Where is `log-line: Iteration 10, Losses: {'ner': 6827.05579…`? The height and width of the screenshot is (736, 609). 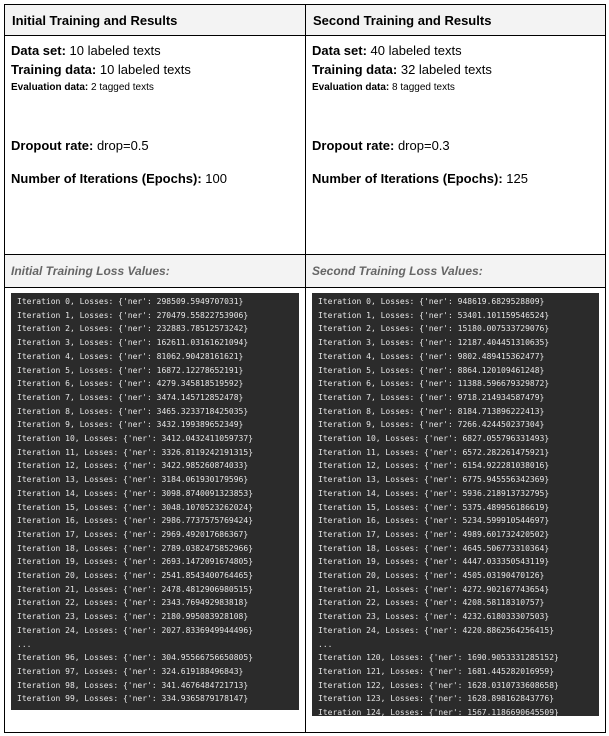
log-line: Iteration 10, Losses: {'ner': 6827.05579… is located at coordinates (434, 439).